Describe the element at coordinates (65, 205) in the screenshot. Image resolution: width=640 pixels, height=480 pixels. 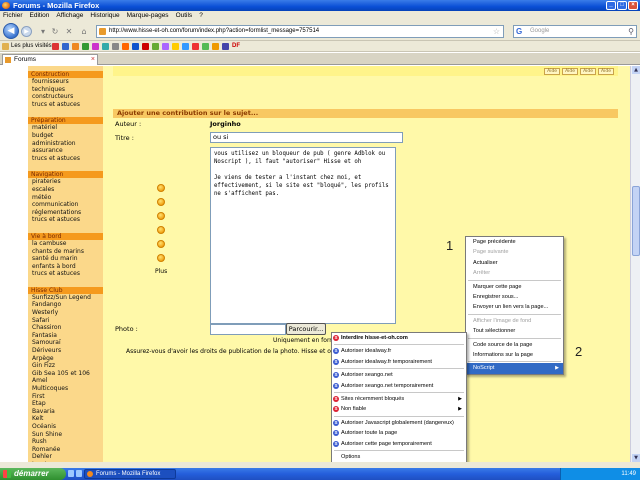
I see `sidebar-link: communication` at that location.